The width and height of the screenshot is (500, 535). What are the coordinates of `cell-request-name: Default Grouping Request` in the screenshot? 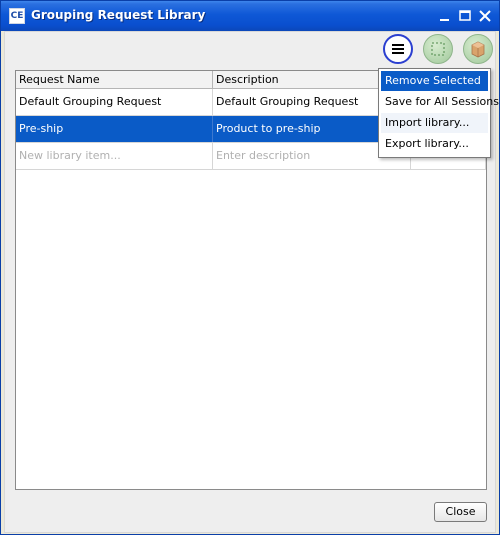 It's located at (114, 102).